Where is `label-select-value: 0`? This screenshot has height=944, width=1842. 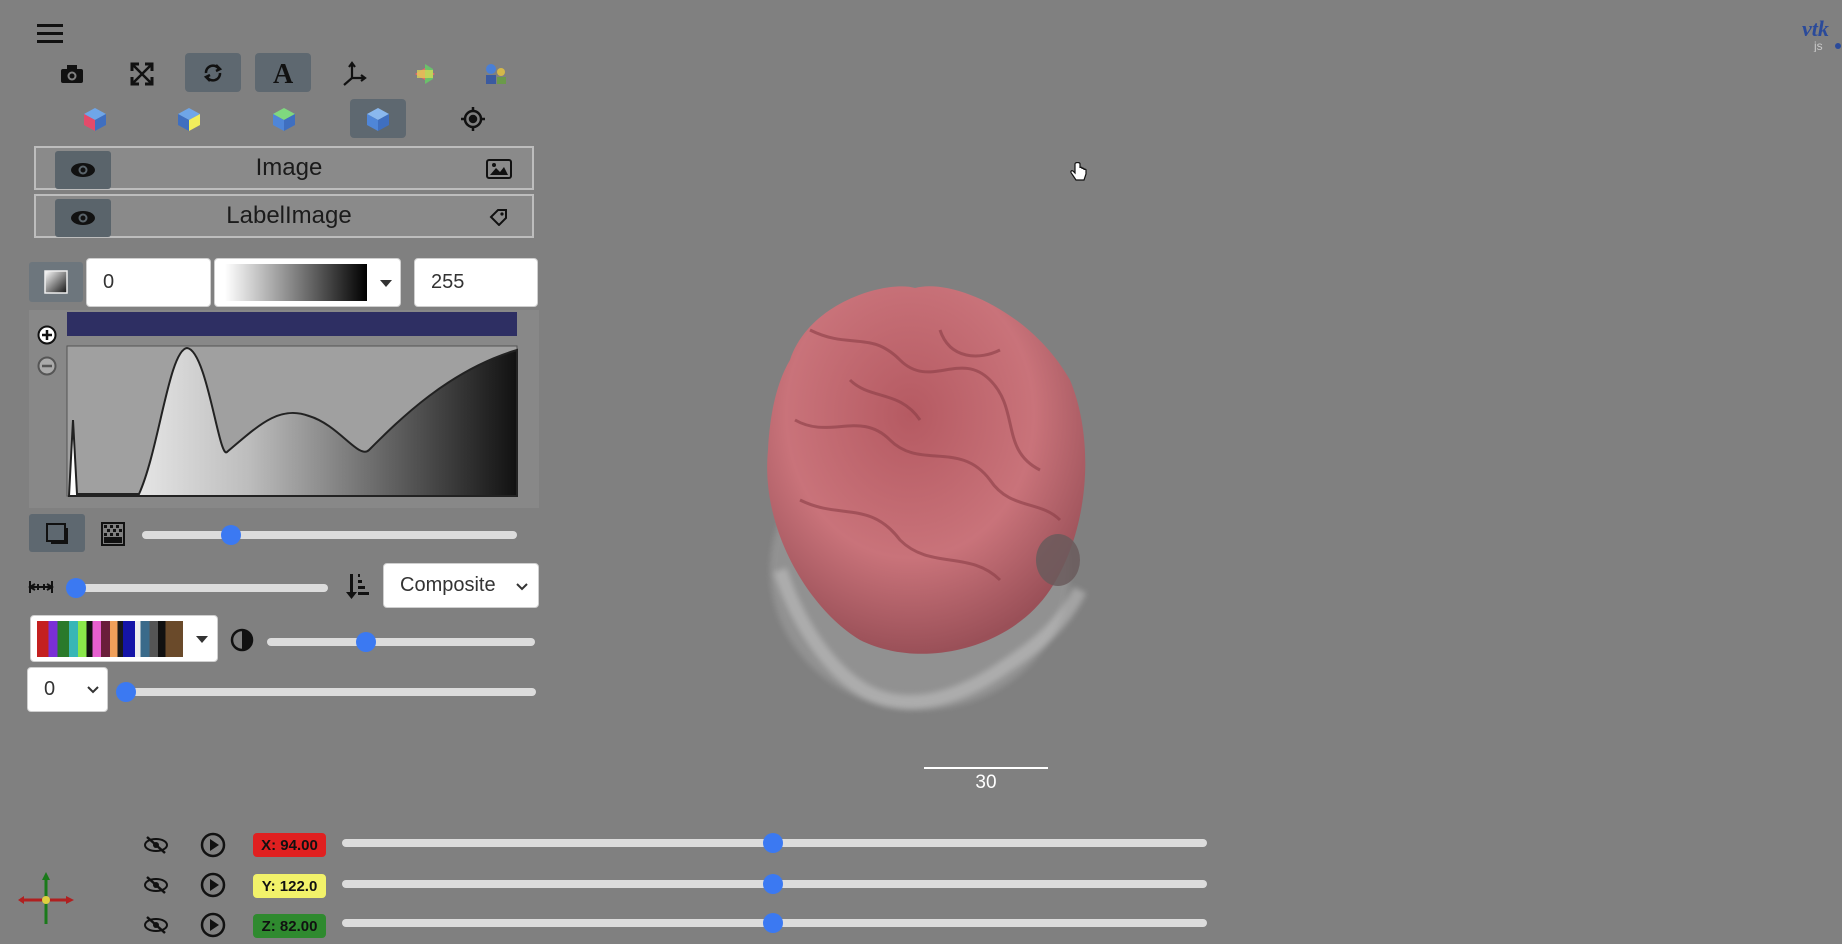 label-select-value: 0 is located at coordinates (50, 689).